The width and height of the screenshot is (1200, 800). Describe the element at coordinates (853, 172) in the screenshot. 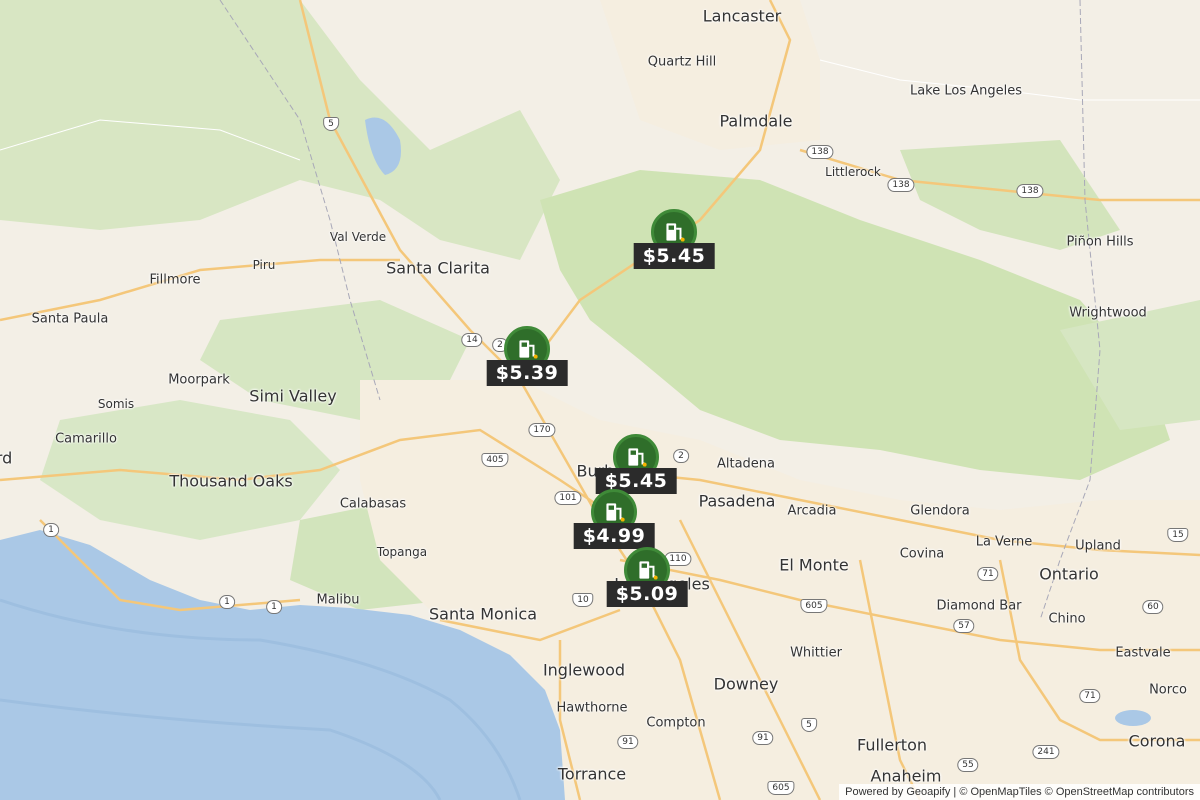

I see `place-label: Littlerock` at that location.